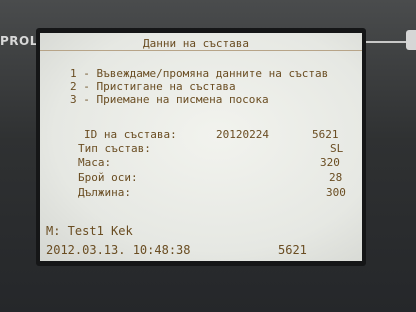  Describe the element at coordinates (337, 148) in the screenshot. I see `type-value: SL` at that location.